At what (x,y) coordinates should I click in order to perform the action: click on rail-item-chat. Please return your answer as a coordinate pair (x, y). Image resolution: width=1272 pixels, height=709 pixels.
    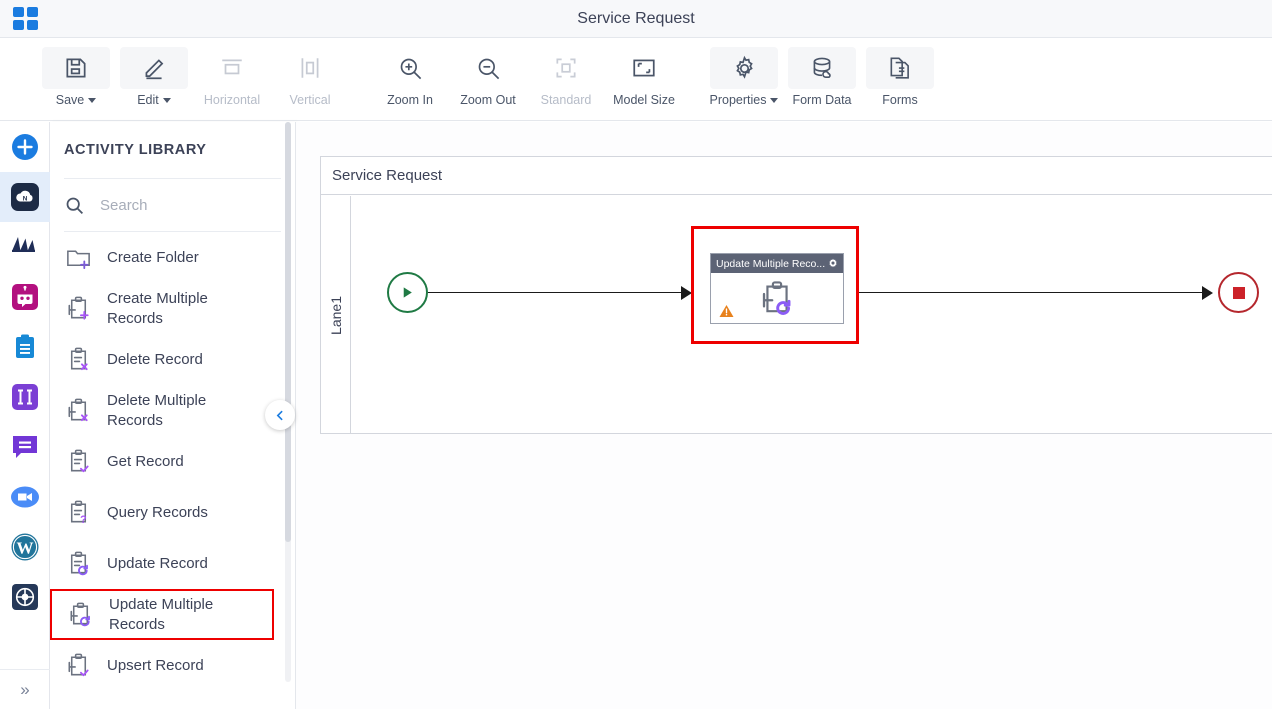
    Looking at the image, I should click on (25, 447).